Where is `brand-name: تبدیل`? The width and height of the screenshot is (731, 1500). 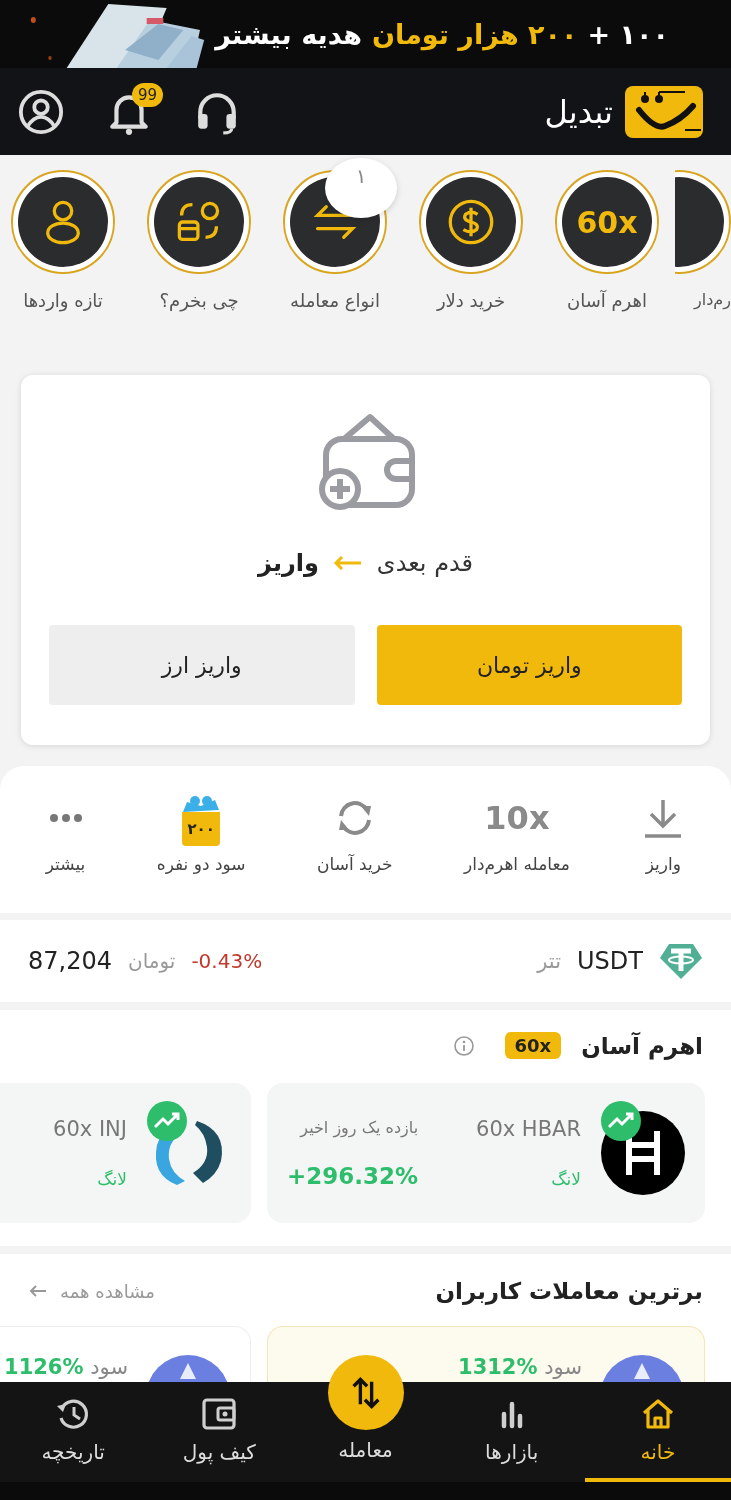
brand-name: تبدیل is located at coordinates (578, 111).